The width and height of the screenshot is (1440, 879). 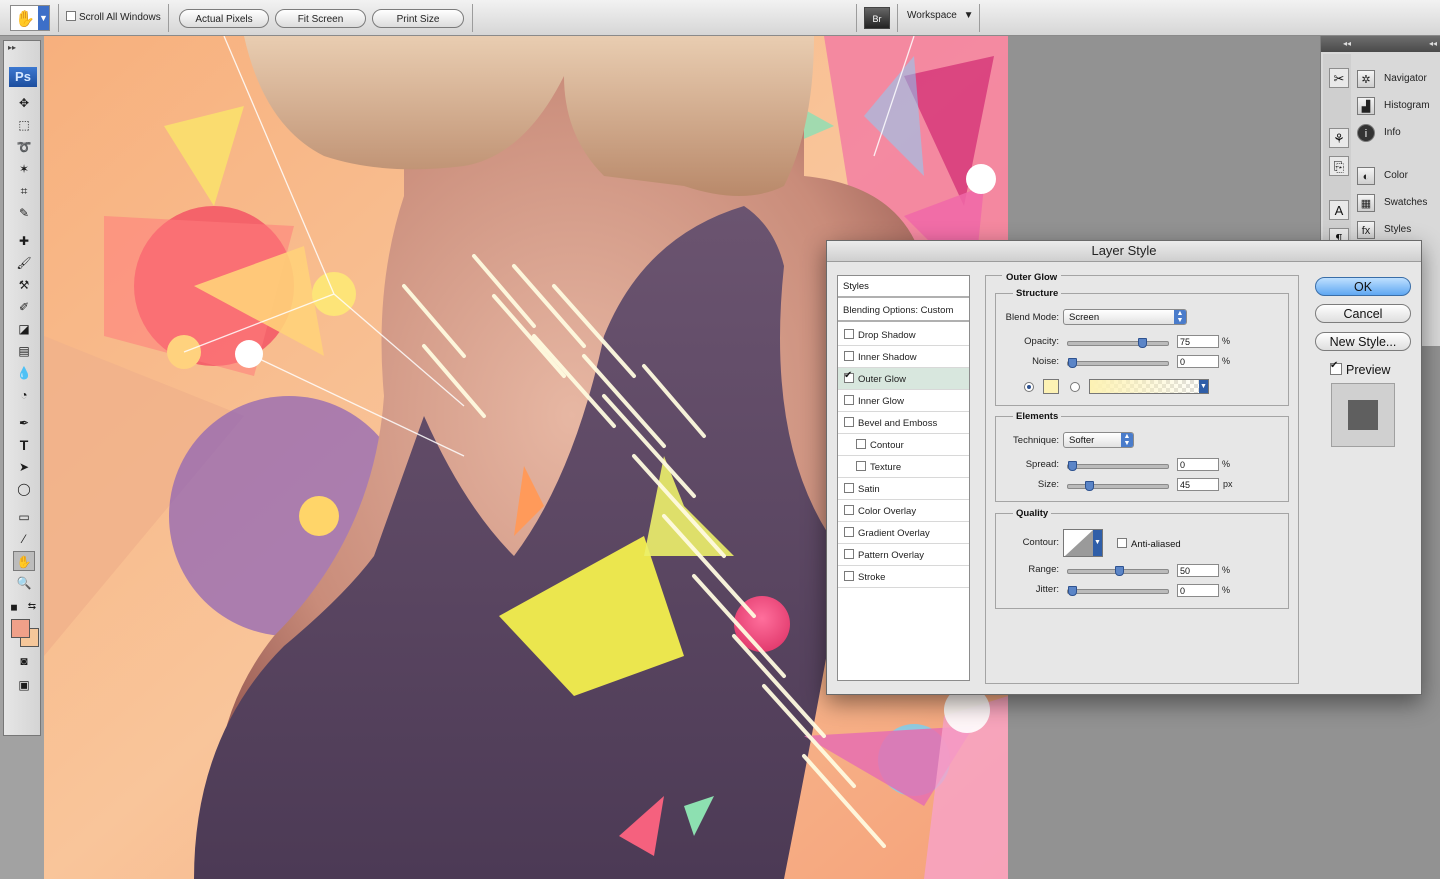 What do you see at coordinates (903, 555) in the screenshot?
I see `effect-item-pattern-overlay: Pattern Overlay` at bounding box center [903, 555].